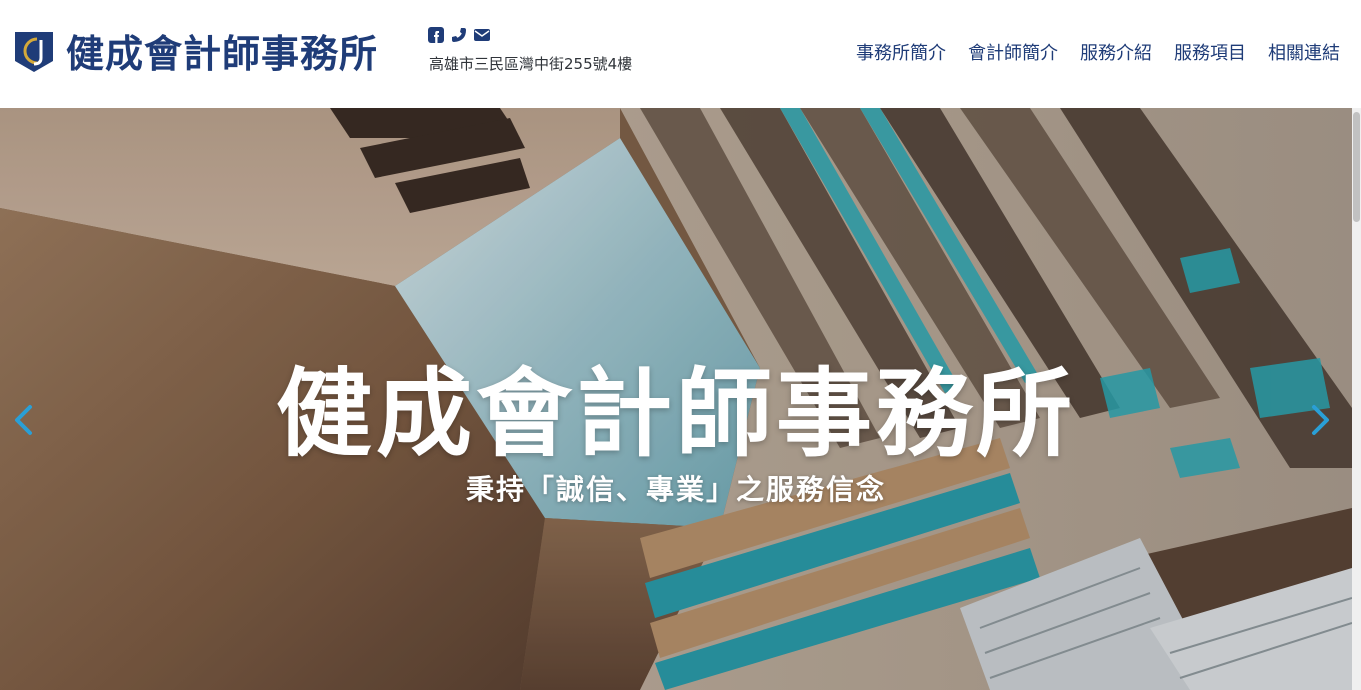 The image size is (1361, 690). What do you see at coordinates (1116, 52) in the screenshot?
I see `nav-item-service-intro: 服務介紹` at bounding box center [1116, 52].